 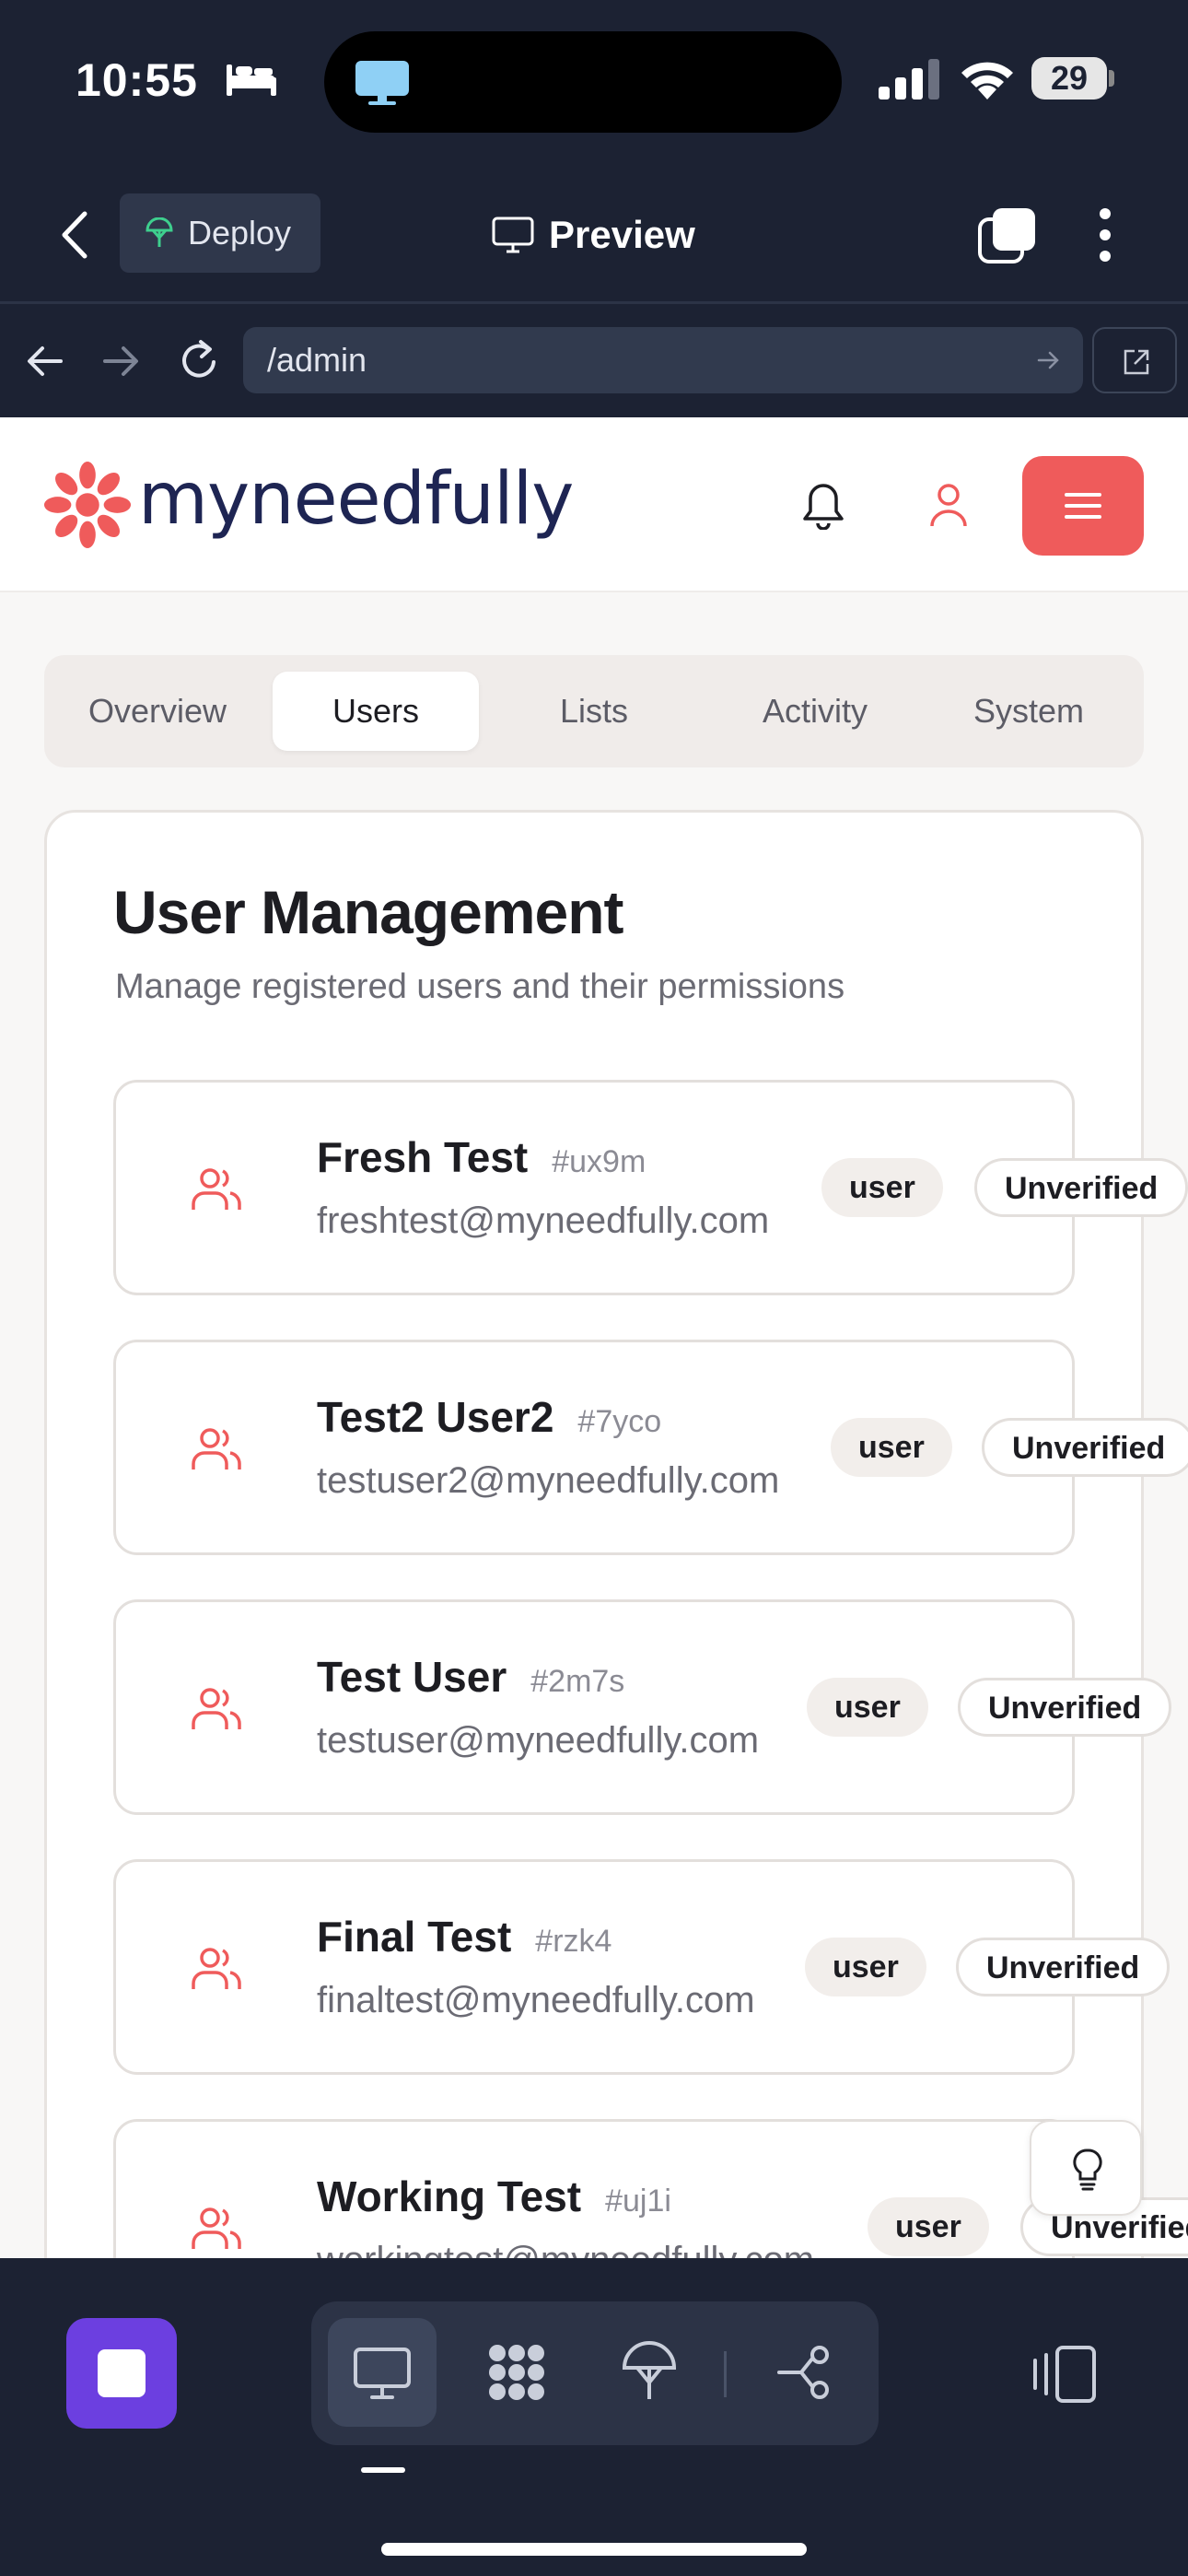 I want to click on lightbulb-icon, so click(x=1087, y=2170).